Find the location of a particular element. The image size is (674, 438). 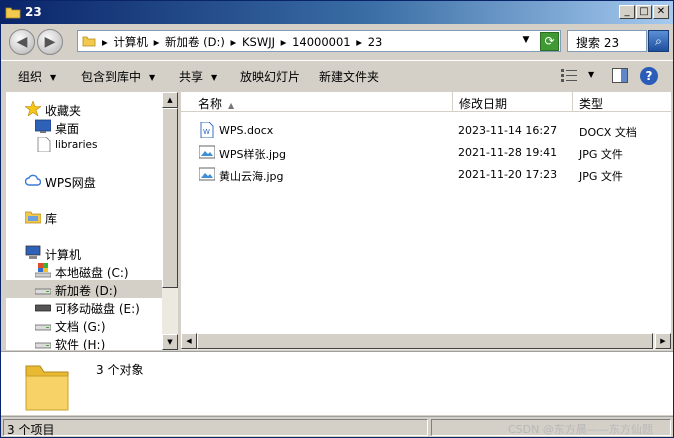

docx-icon: W is located at coordinates (207, 130).